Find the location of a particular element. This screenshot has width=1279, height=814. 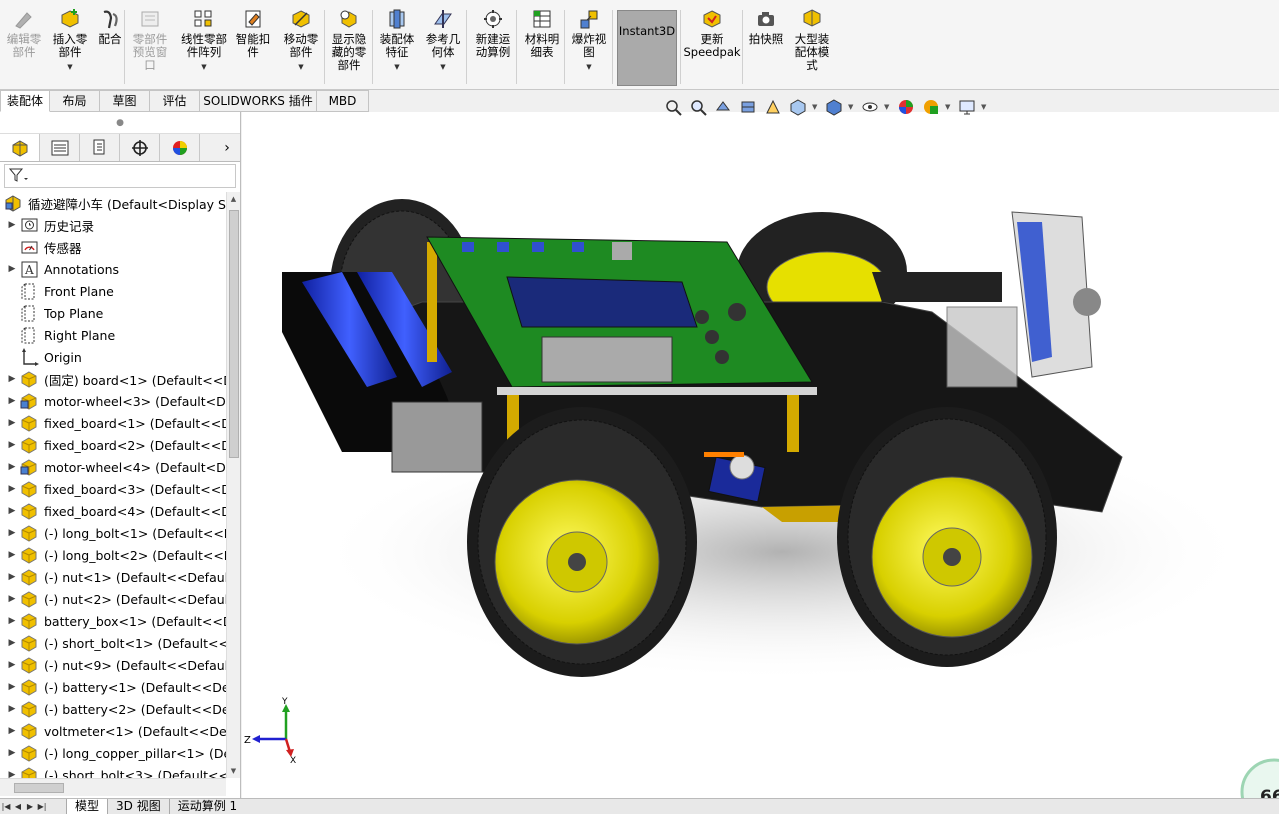

tree-horizontal-scrollbar is located at coordinates (113, 787).